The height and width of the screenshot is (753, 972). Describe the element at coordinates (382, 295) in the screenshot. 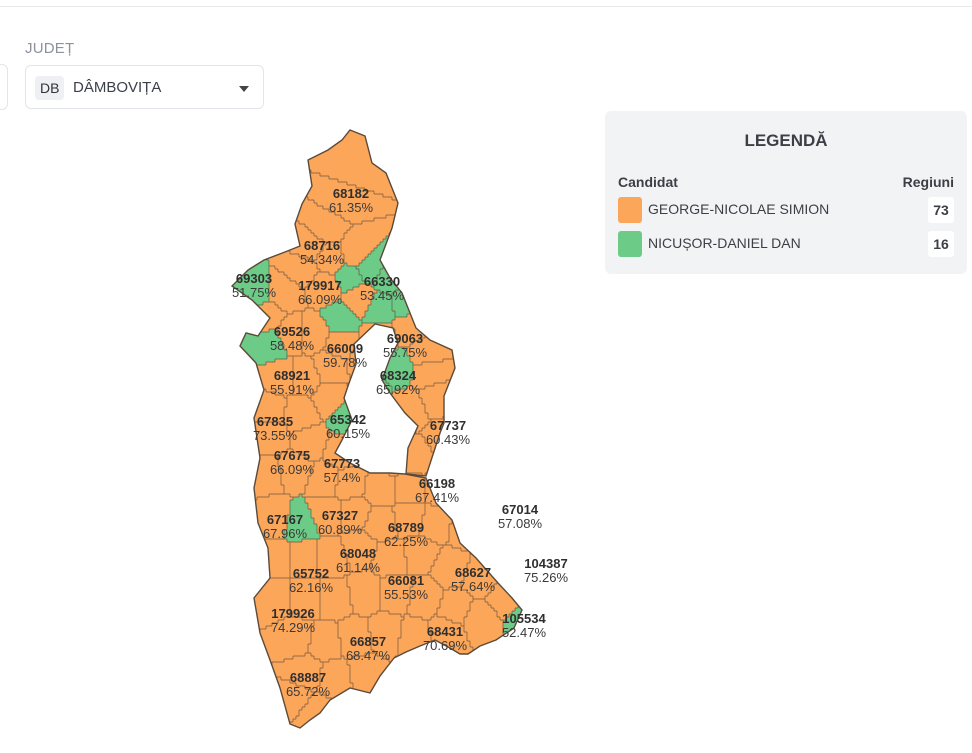

I see `region-percent-label: 53.45%` at that location.